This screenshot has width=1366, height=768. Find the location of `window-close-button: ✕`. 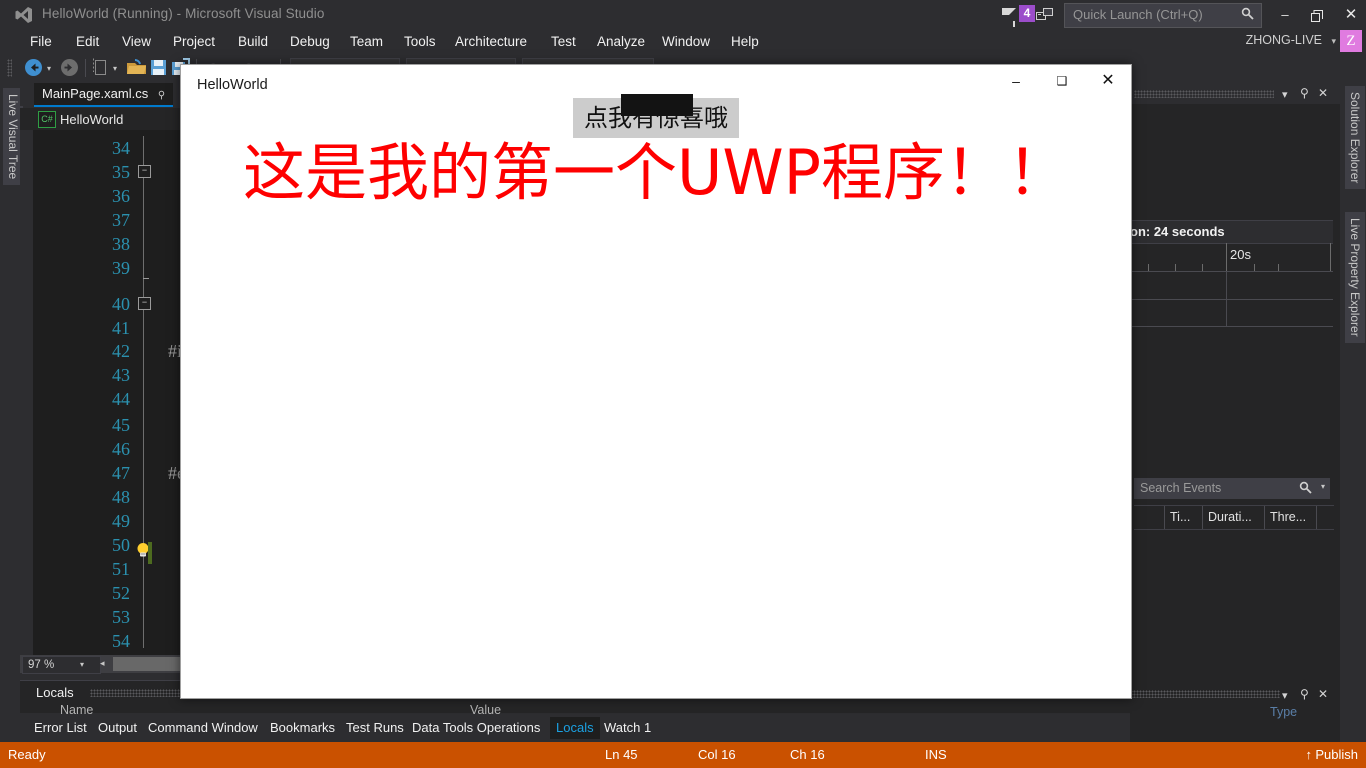

window-close-button: ✕ is located at coordinates (1351, 15).